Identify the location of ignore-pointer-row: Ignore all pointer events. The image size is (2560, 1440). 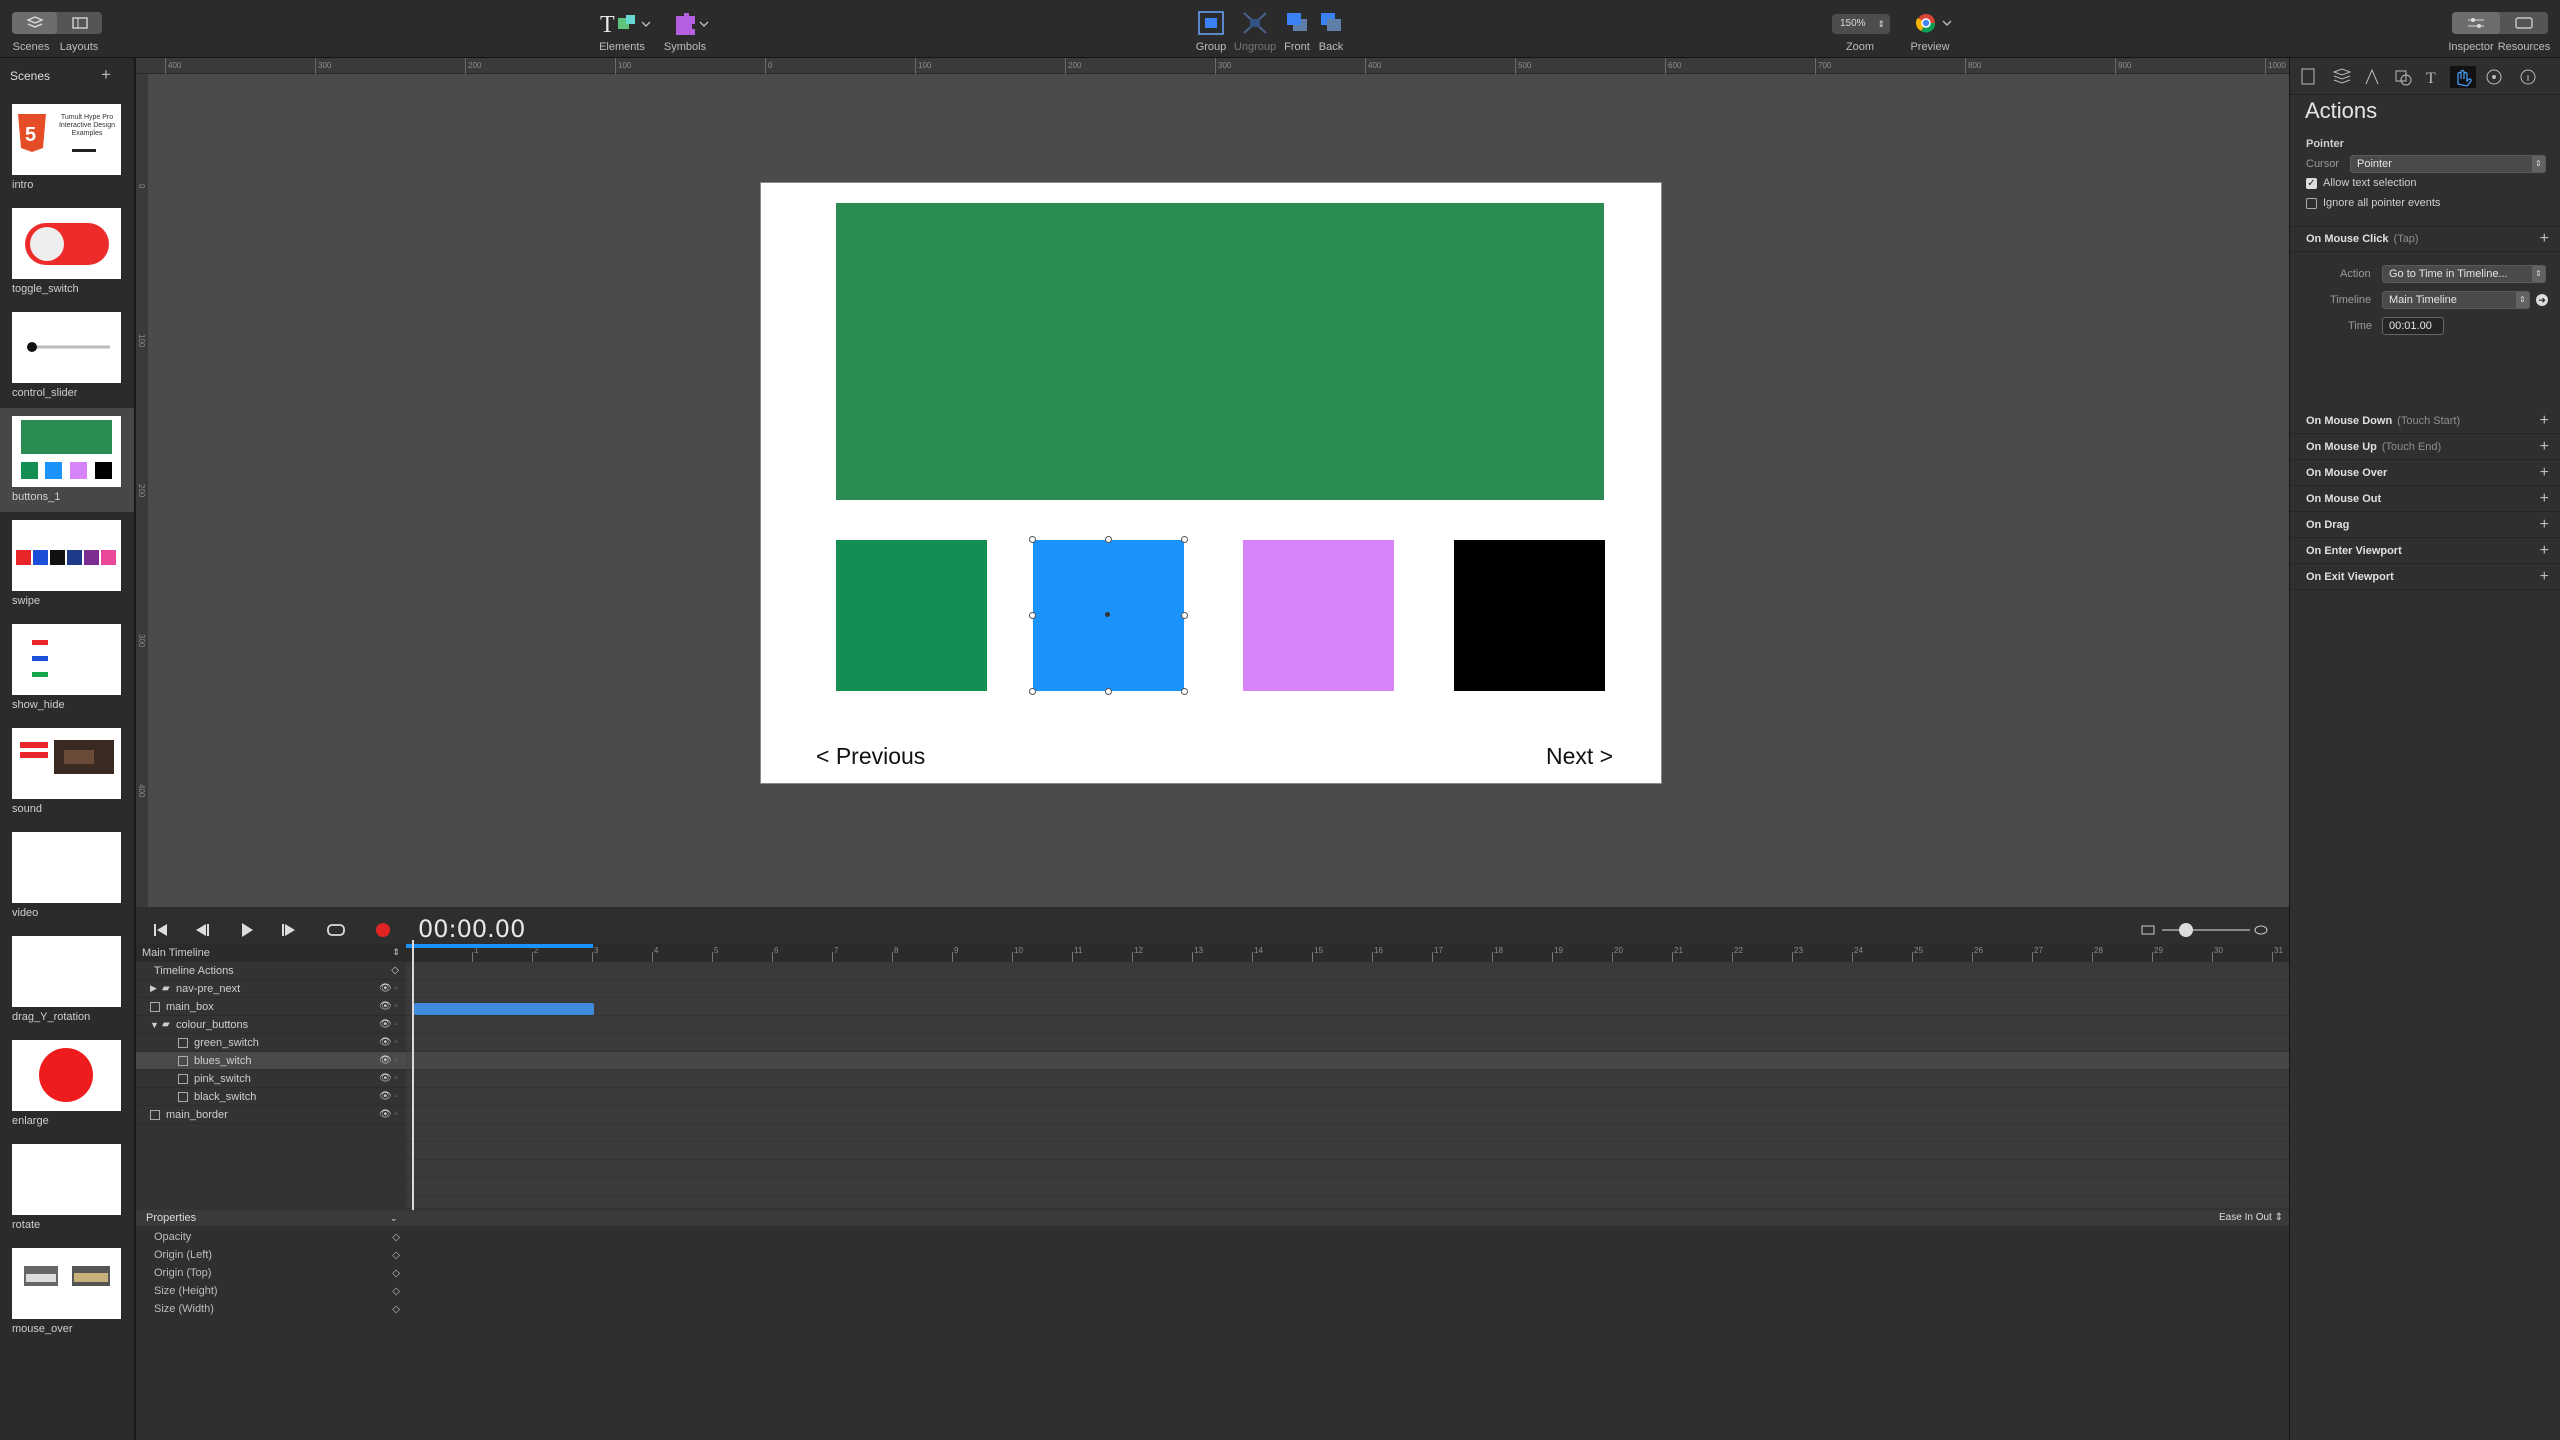
(2373, 203).